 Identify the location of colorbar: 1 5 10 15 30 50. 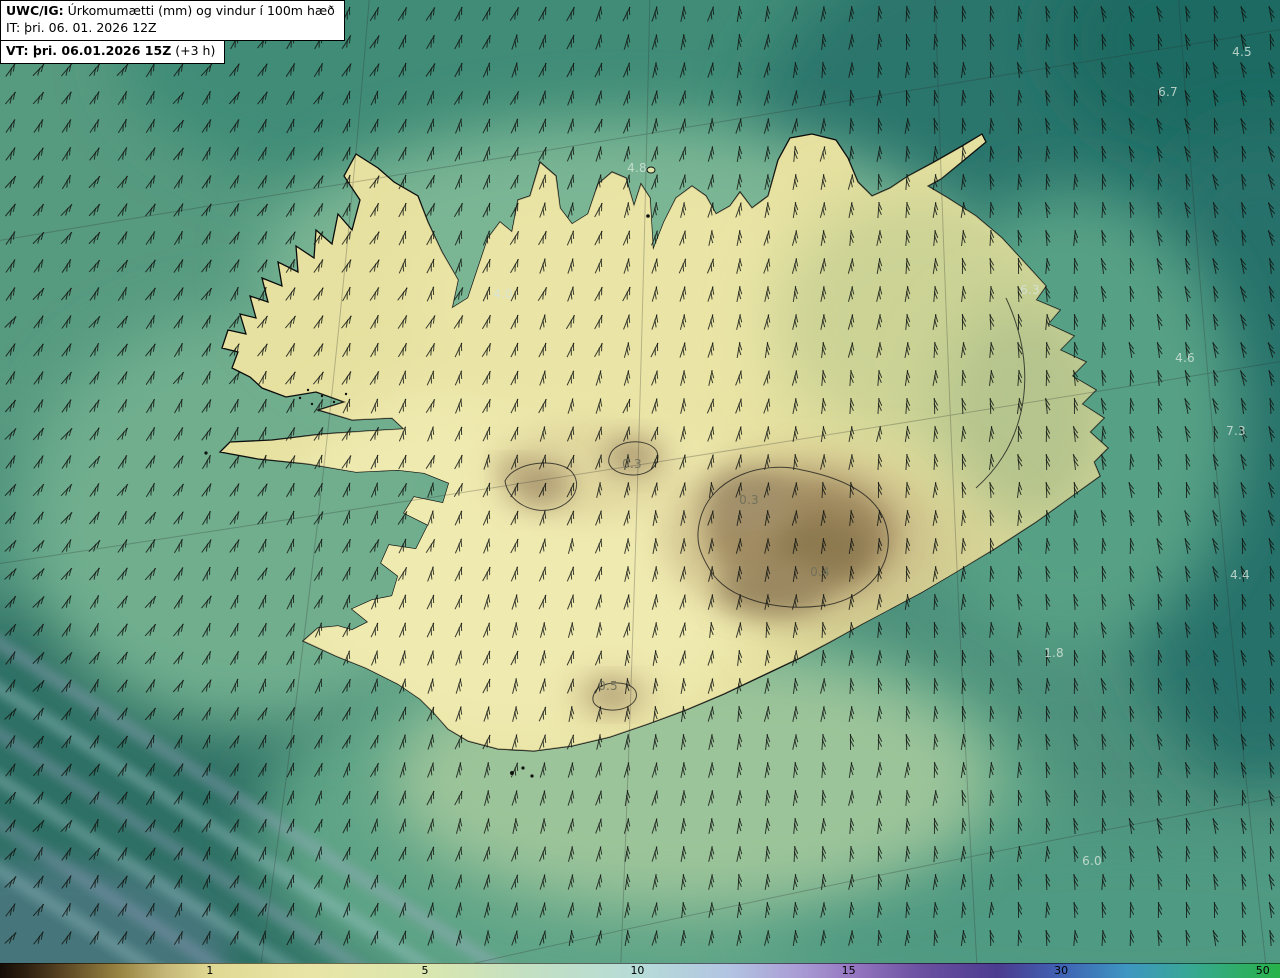
(640, 970).